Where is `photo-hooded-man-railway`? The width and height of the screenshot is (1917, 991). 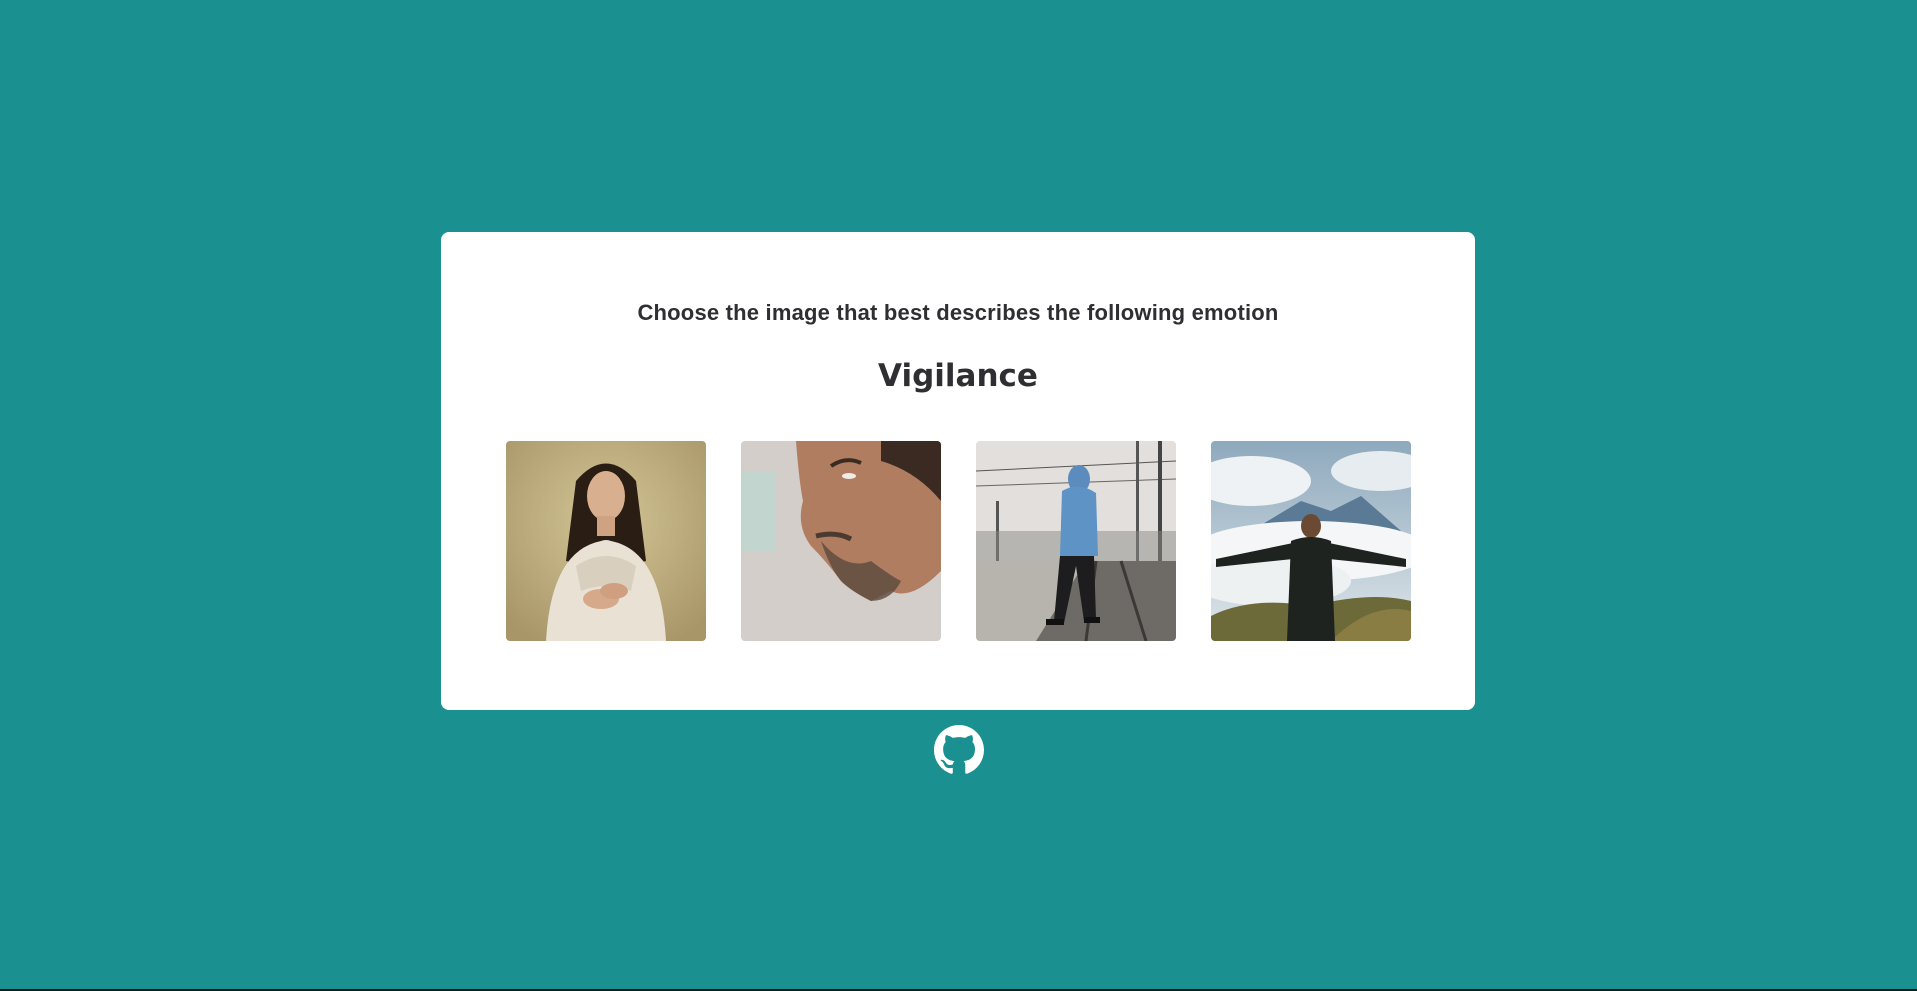
photo-hooded-man-railway is located at coordinates (1076, 541).